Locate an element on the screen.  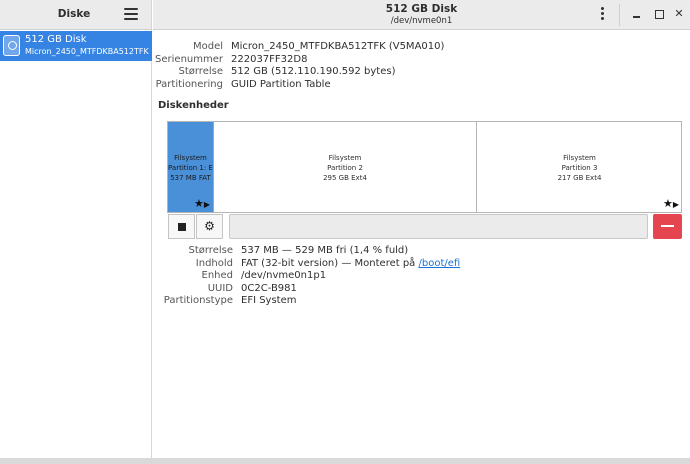
partition-3-block: Filsystem Partition 3 217 GB Ext4 ★▶ is located at coordinates (579, 167).